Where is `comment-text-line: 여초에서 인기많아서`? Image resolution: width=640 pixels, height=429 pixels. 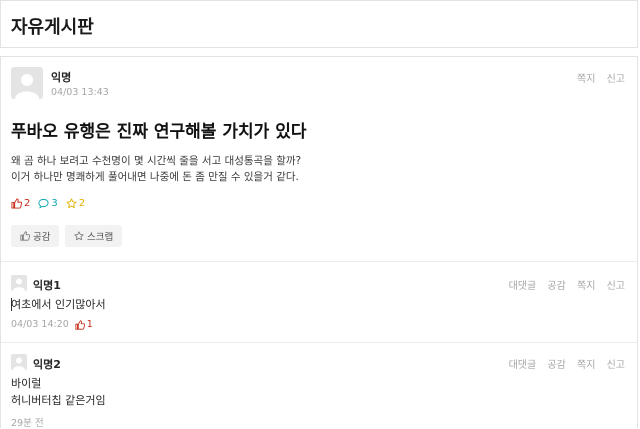 comment-text-line: 여초에서 인기많아서 is located at coordinates (58, 304).